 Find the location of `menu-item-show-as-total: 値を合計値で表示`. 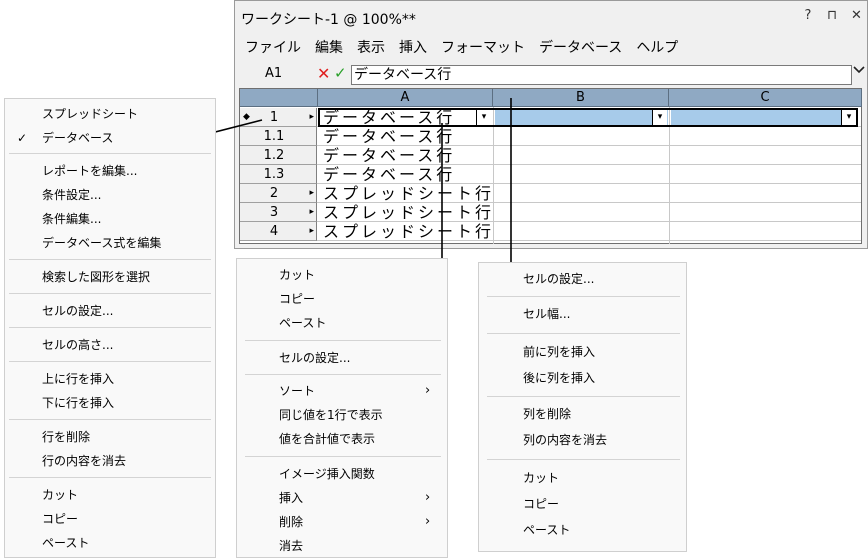

menu-item-show-as-total: 値を合計値で表示 is located at coordinates (342, 439).